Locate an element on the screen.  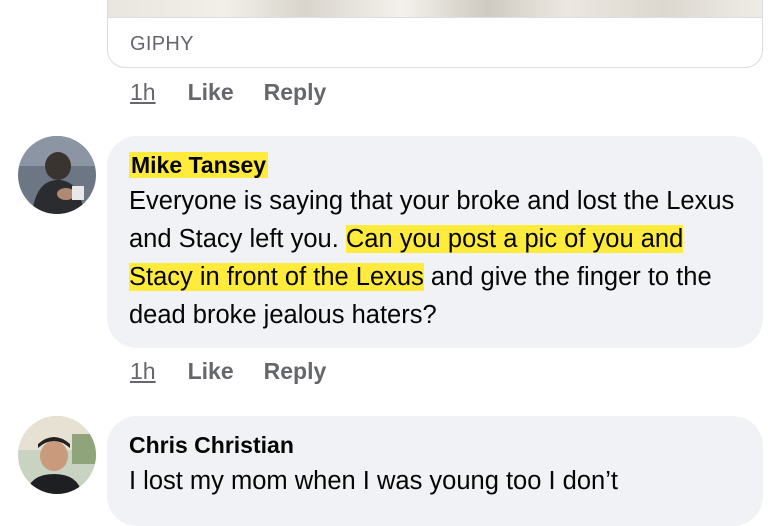
giphy-image is located at coordinates (435, 9).